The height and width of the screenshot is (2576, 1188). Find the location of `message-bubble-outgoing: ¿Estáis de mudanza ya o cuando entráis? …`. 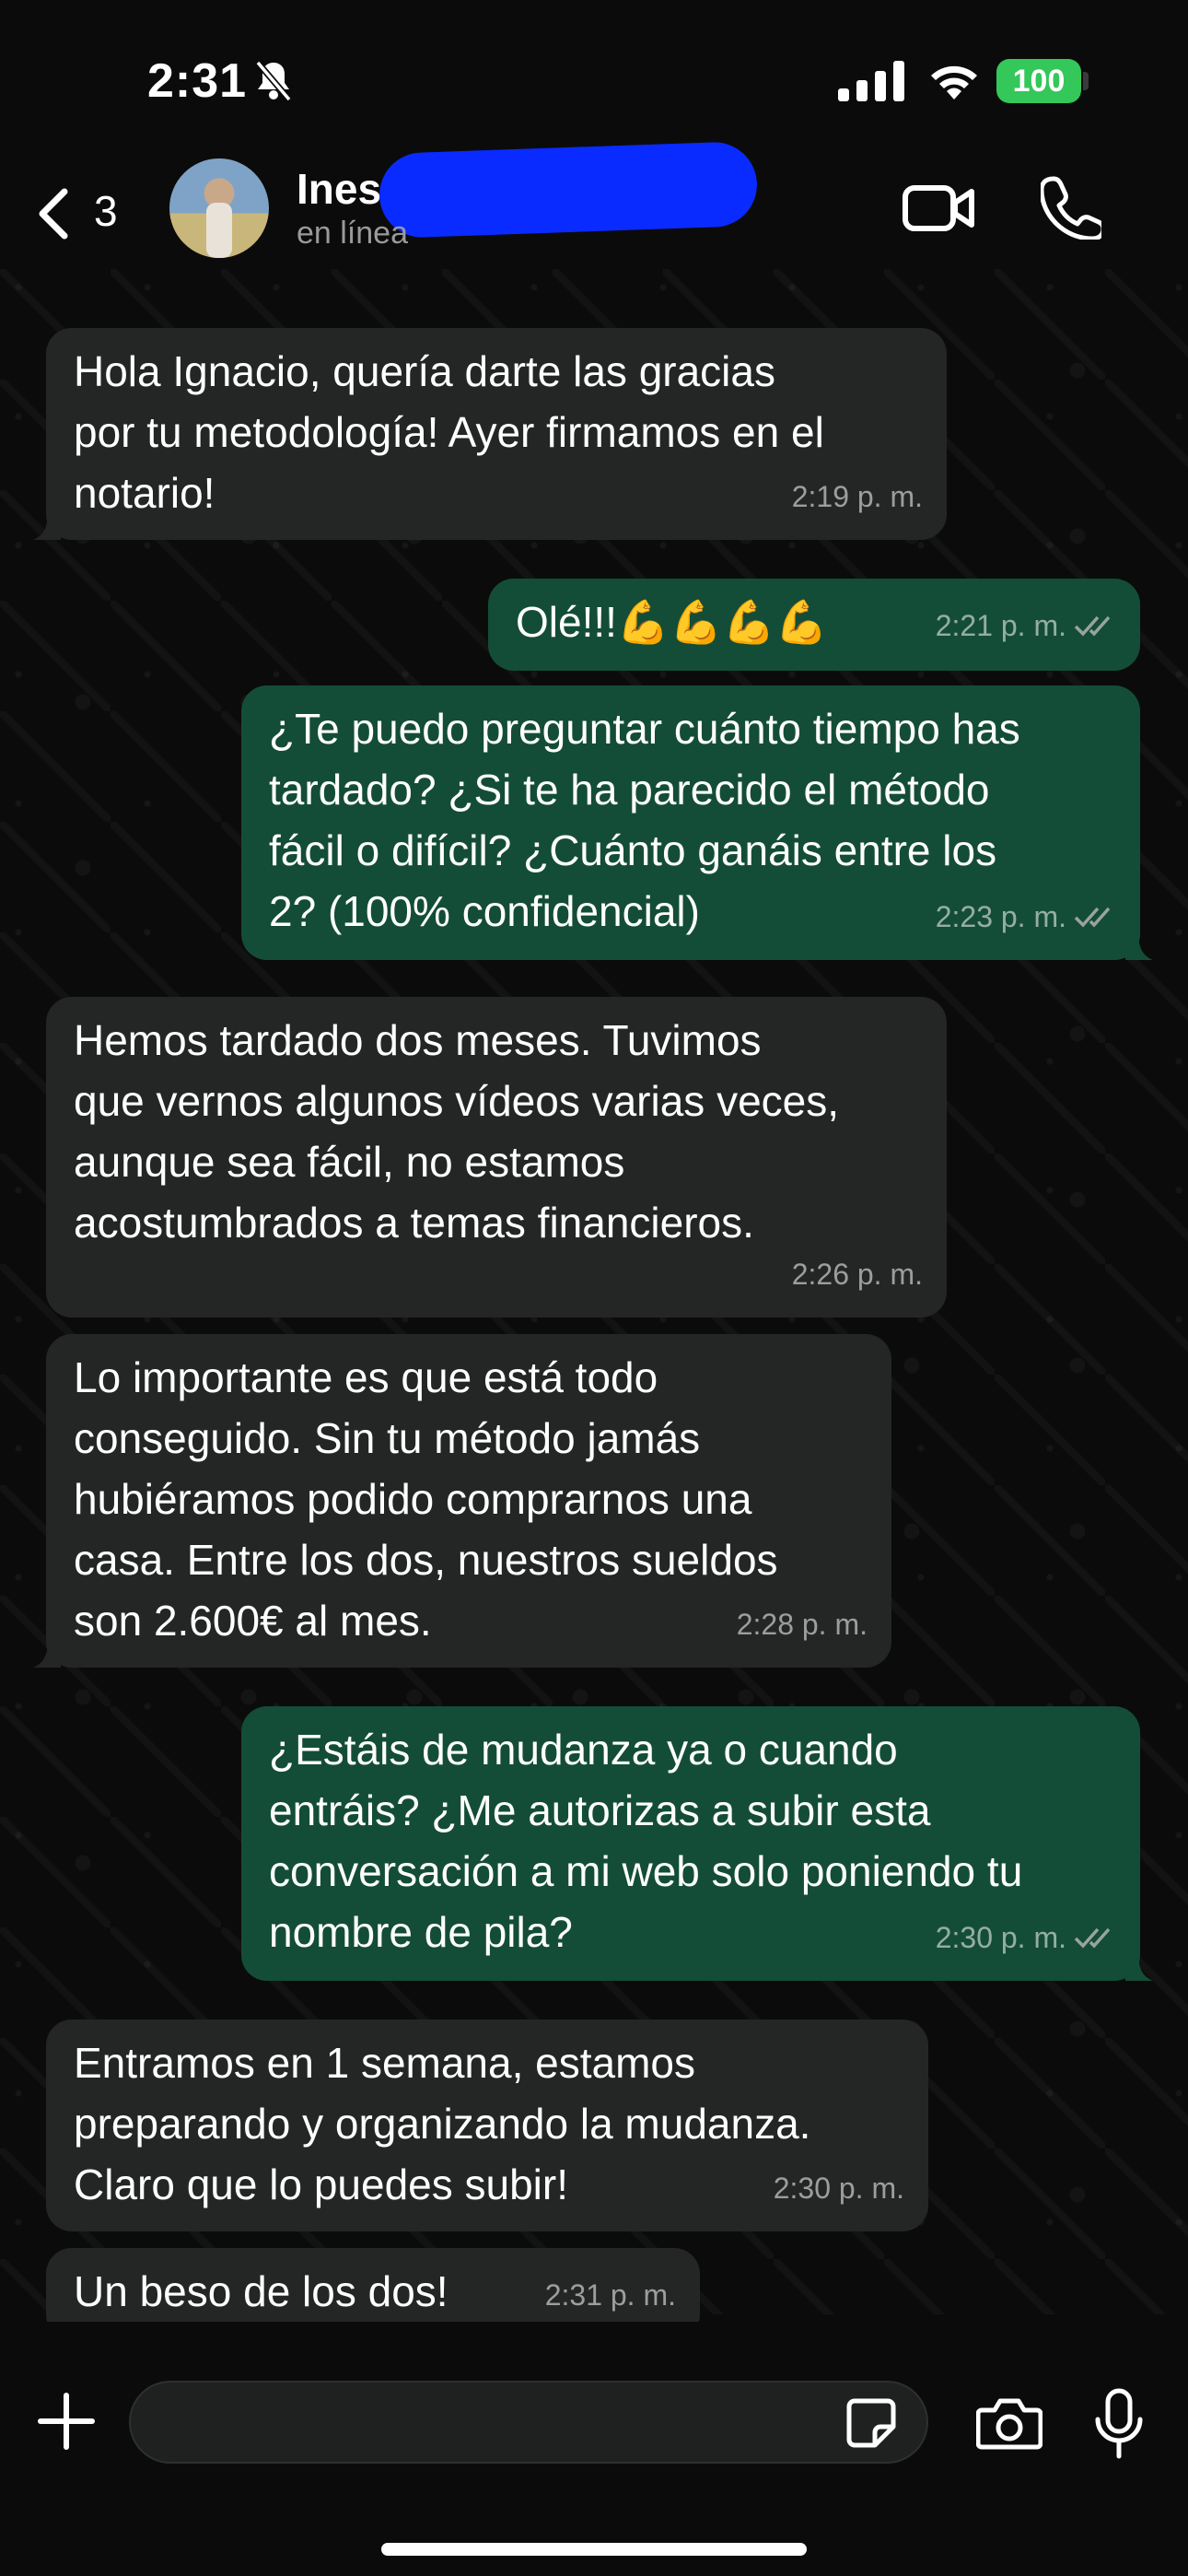

message-bubble-outgoing: ¿Estáis de mudanza ya o cuando entráis? … is located at coordinates (697, 1843).